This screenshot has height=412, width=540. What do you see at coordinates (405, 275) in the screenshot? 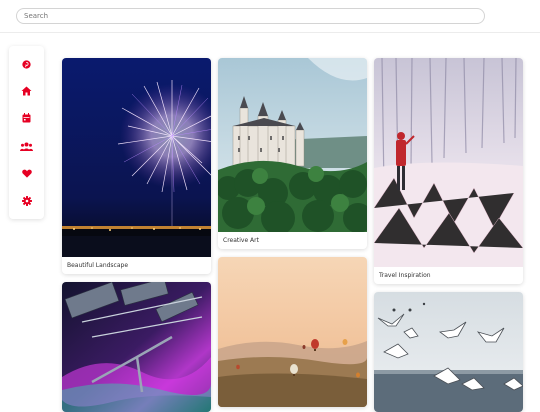
I see `pin-caption: Travel Inspiration` at bounding box center [405, 275].